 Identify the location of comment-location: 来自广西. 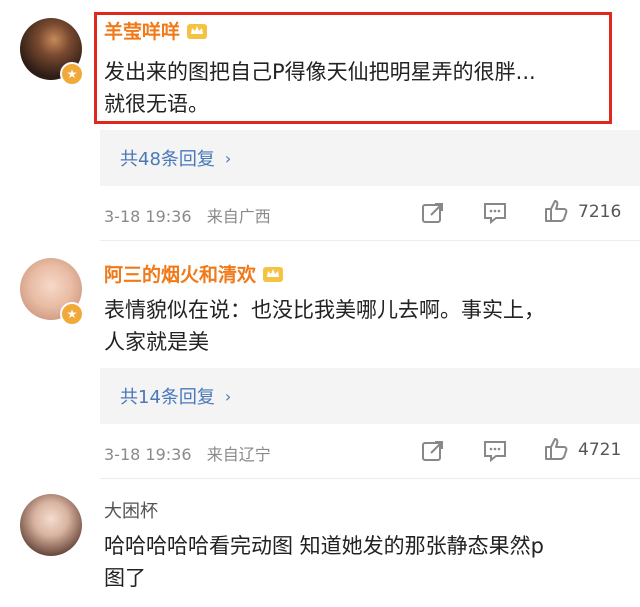
(238, 216).